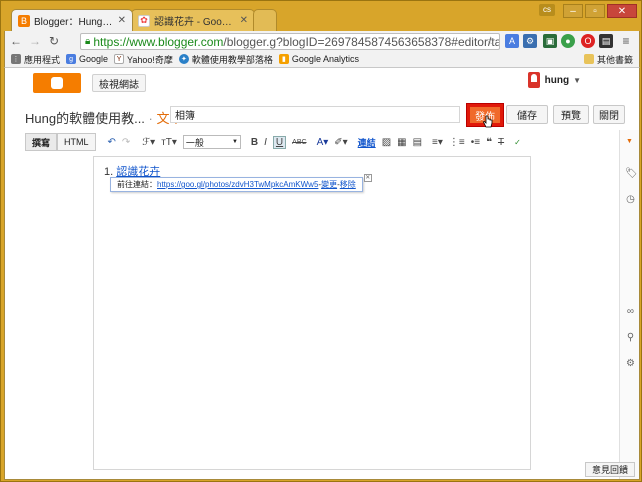  Describe the element at coordinates (158, 41) in the screenshot. I see `url-host: https://www.blogger.com` at that location.